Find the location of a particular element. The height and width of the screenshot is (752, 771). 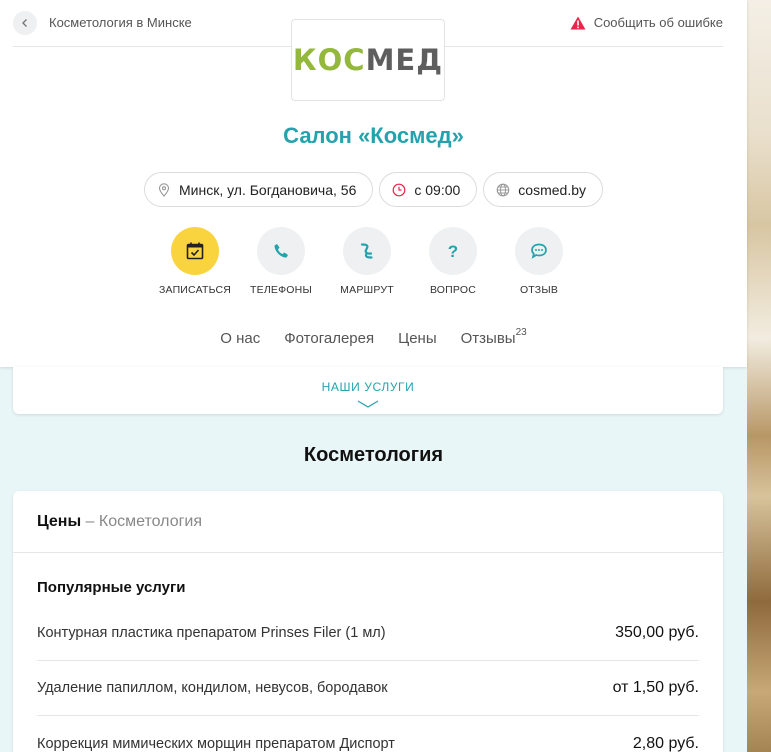

globe-icon is located at coordinates (503, 189).